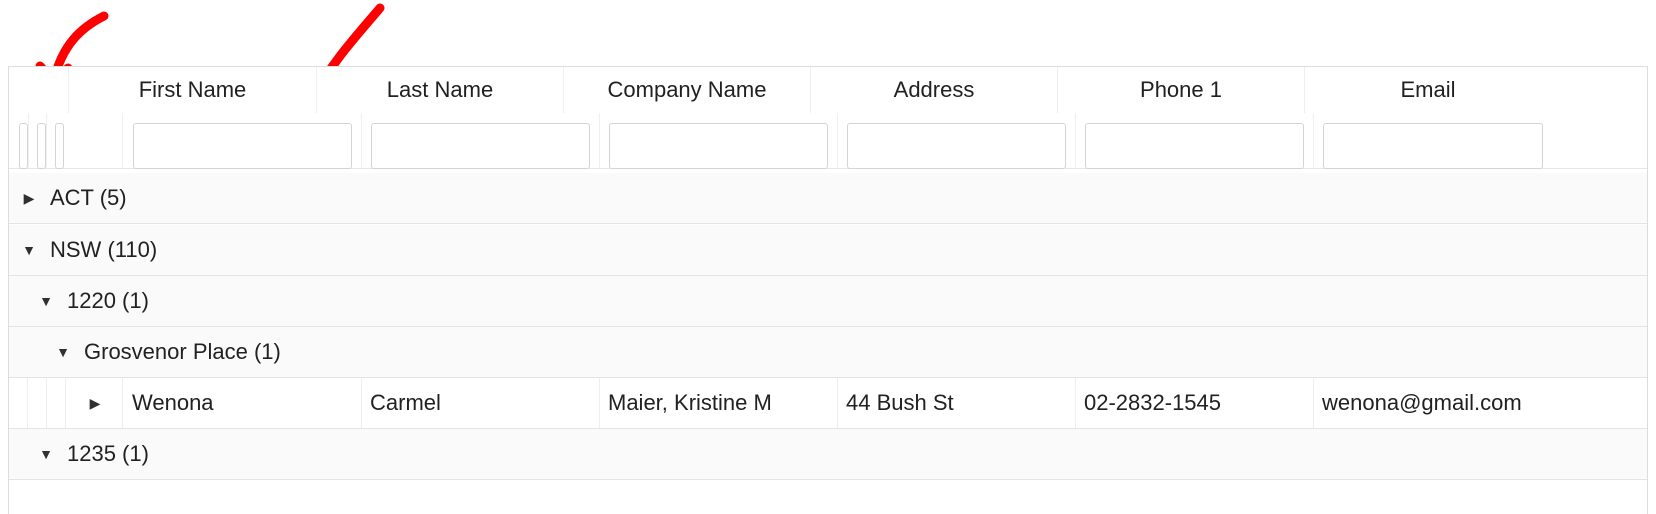 The width and height of the screenshot is (1656, 514). I want to click on last-name-filter-input, so click(480, 146).